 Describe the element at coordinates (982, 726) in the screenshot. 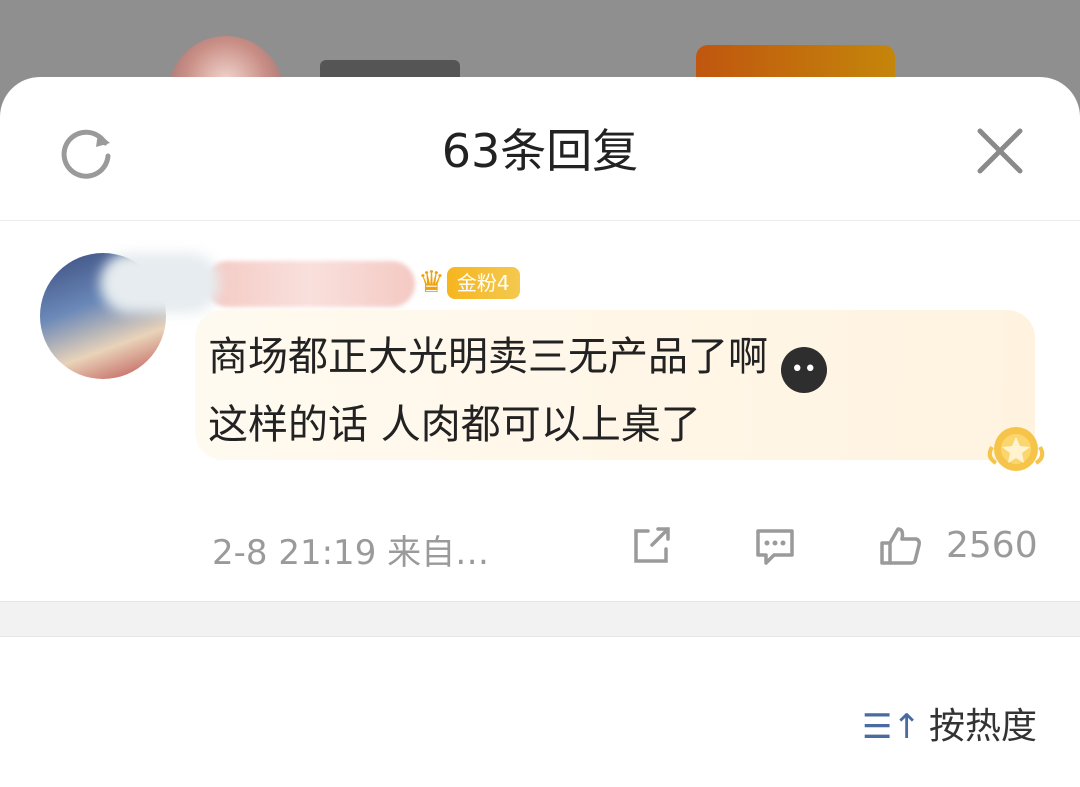

I see `sort-label: 按热度` at that location.